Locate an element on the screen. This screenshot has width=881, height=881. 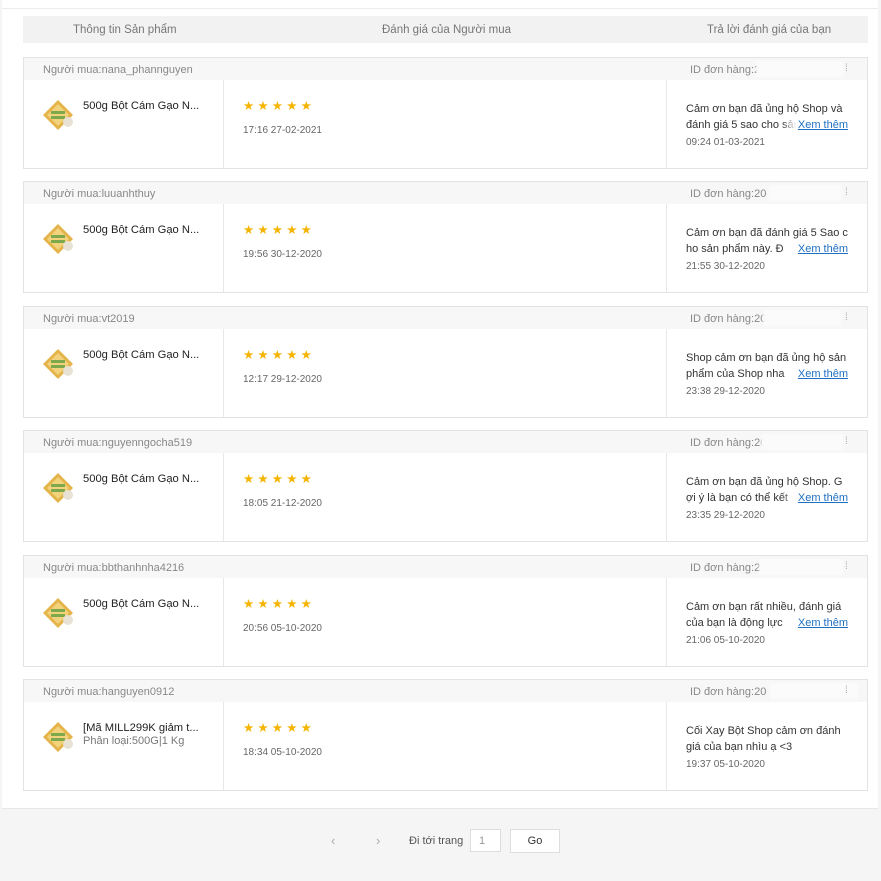
reply-time: 23:38 29-12-2020 is located at coordinates (725, 391).